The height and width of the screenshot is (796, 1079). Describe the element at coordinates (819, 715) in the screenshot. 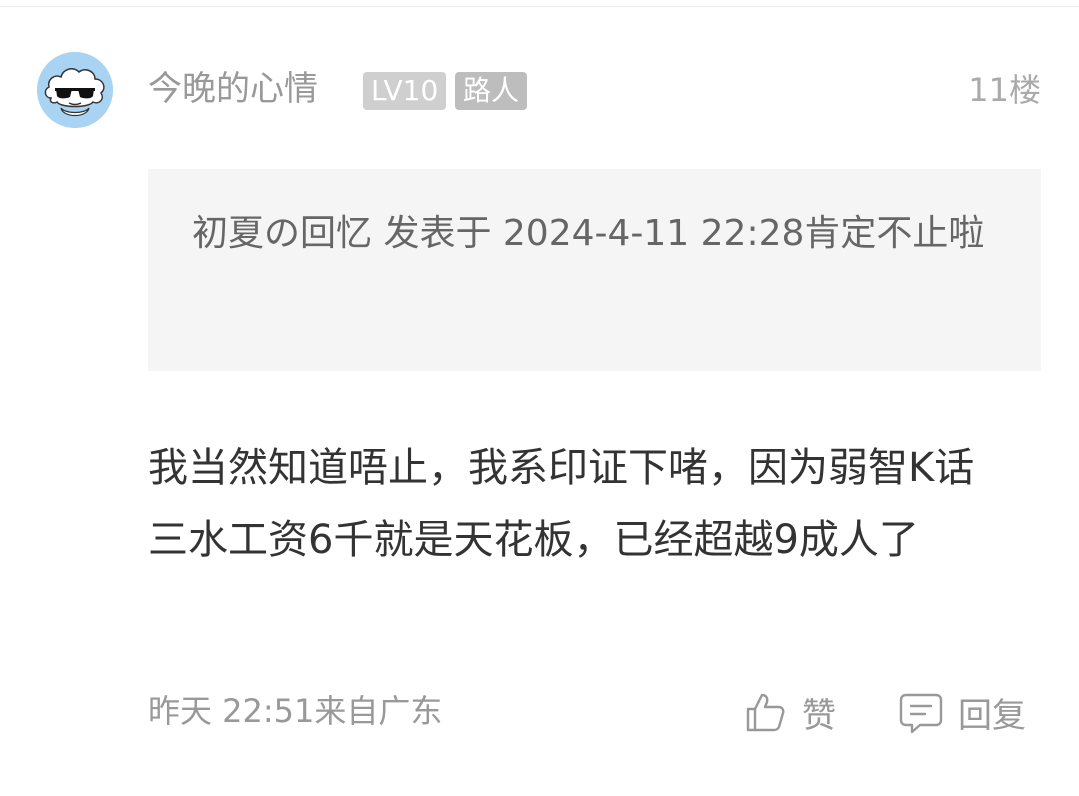

I see `like-label: 赞` at that location.